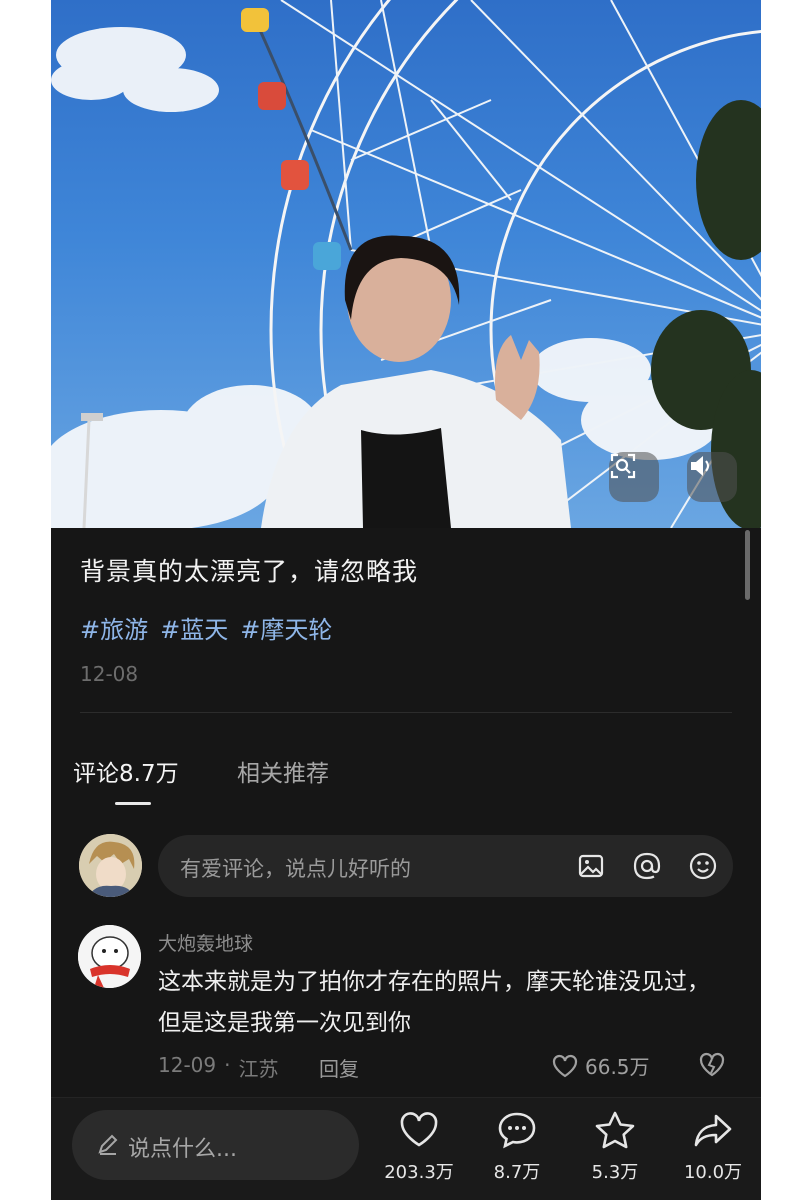 The height and width of the screenshot is (1200, 812). I want to click on like-count: 203.3万, so click(419, 1172).